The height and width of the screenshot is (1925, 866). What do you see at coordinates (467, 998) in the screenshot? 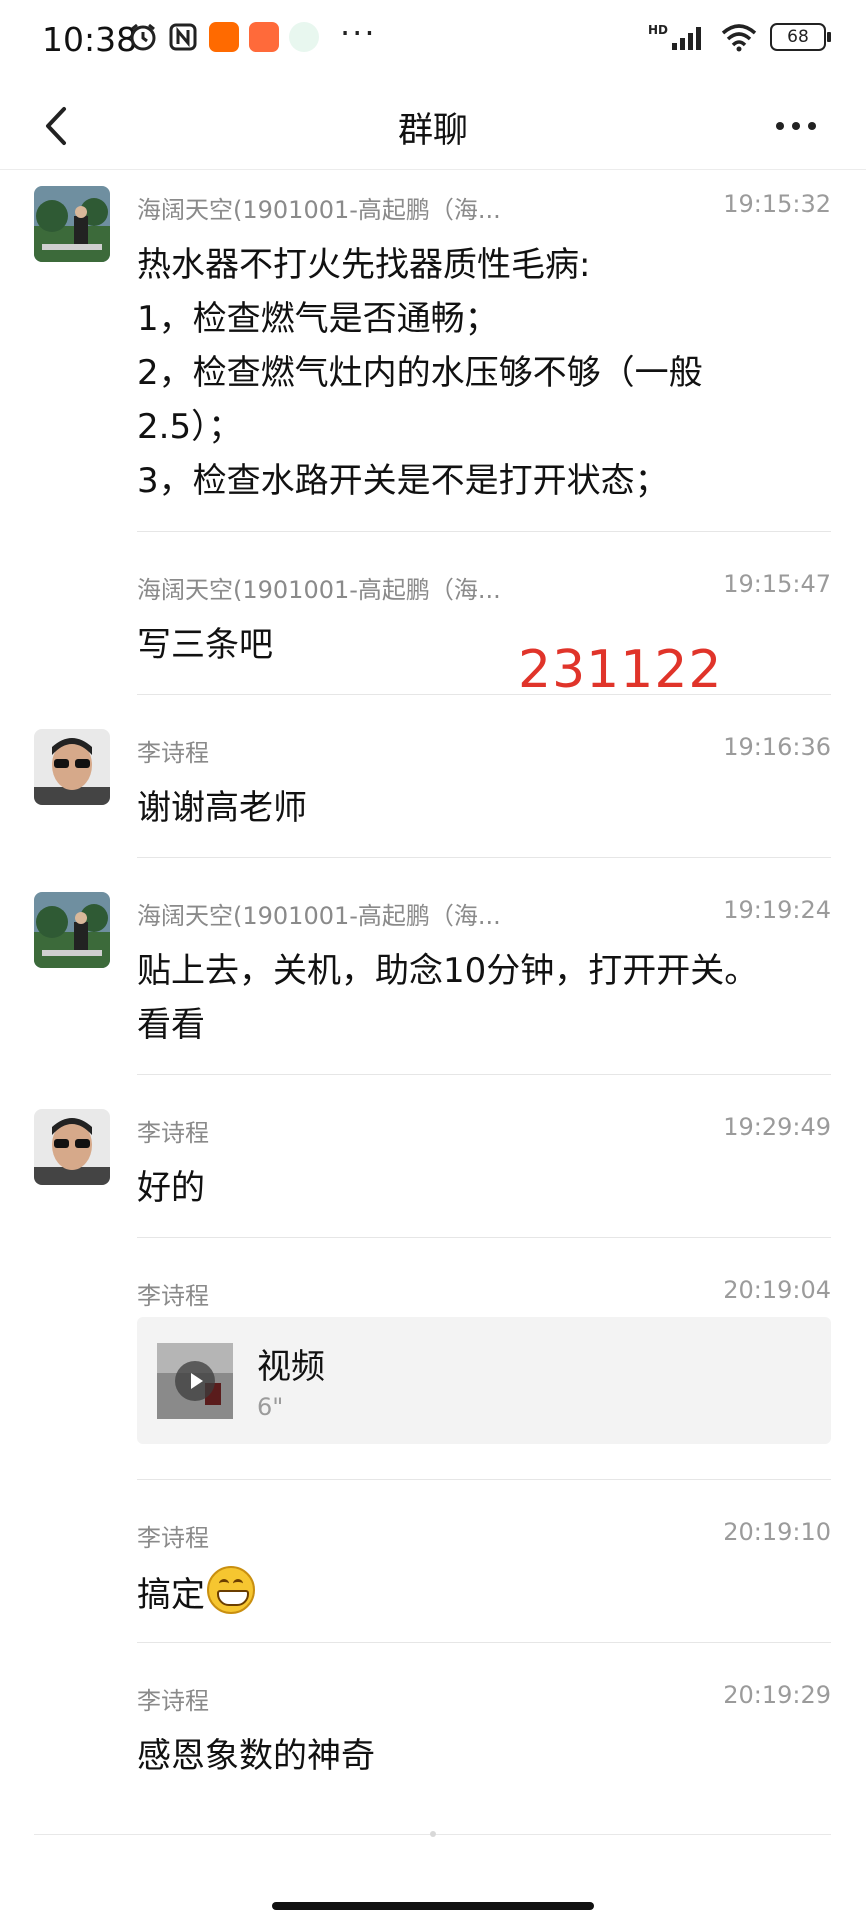
I see `message-text: 贴上去，关机，助念10分钟，打开开关。 看看` at bounding box center [467, 998].